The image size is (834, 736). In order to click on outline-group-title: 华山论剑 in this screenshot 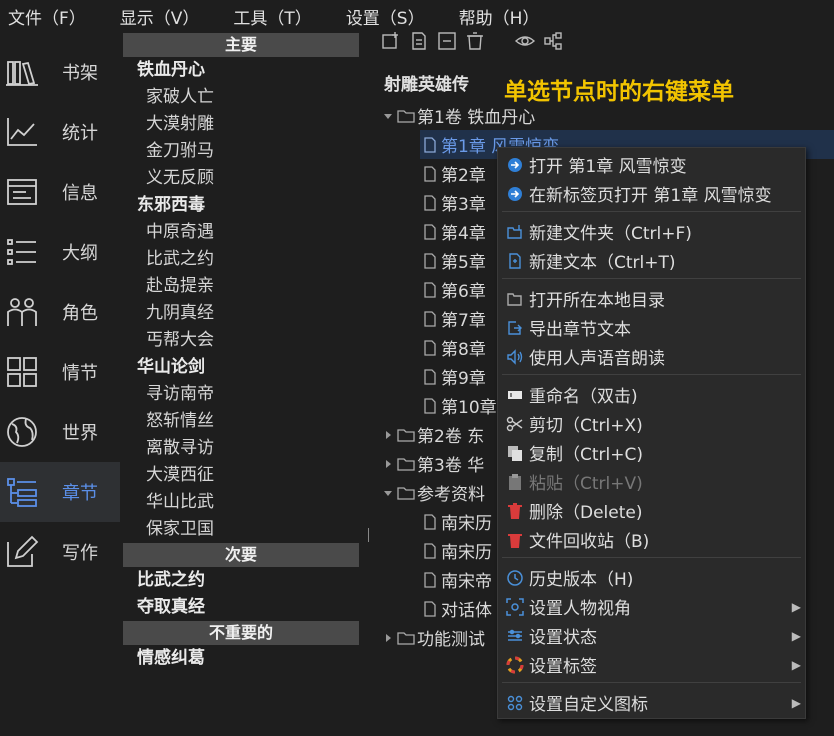, I will do `click(241, 367)`.